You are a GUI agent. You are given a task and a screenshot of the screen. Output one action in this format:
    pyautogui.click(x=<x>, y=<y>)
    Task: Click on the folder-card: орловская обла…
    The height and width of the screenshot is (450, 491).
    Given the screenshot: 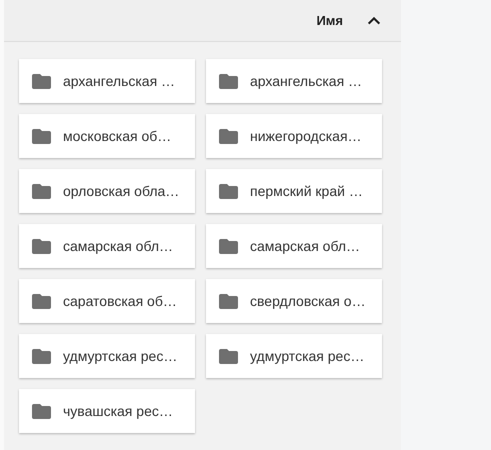 What is the action you would take?
    pyautogui.click(x=107, y=191)
    